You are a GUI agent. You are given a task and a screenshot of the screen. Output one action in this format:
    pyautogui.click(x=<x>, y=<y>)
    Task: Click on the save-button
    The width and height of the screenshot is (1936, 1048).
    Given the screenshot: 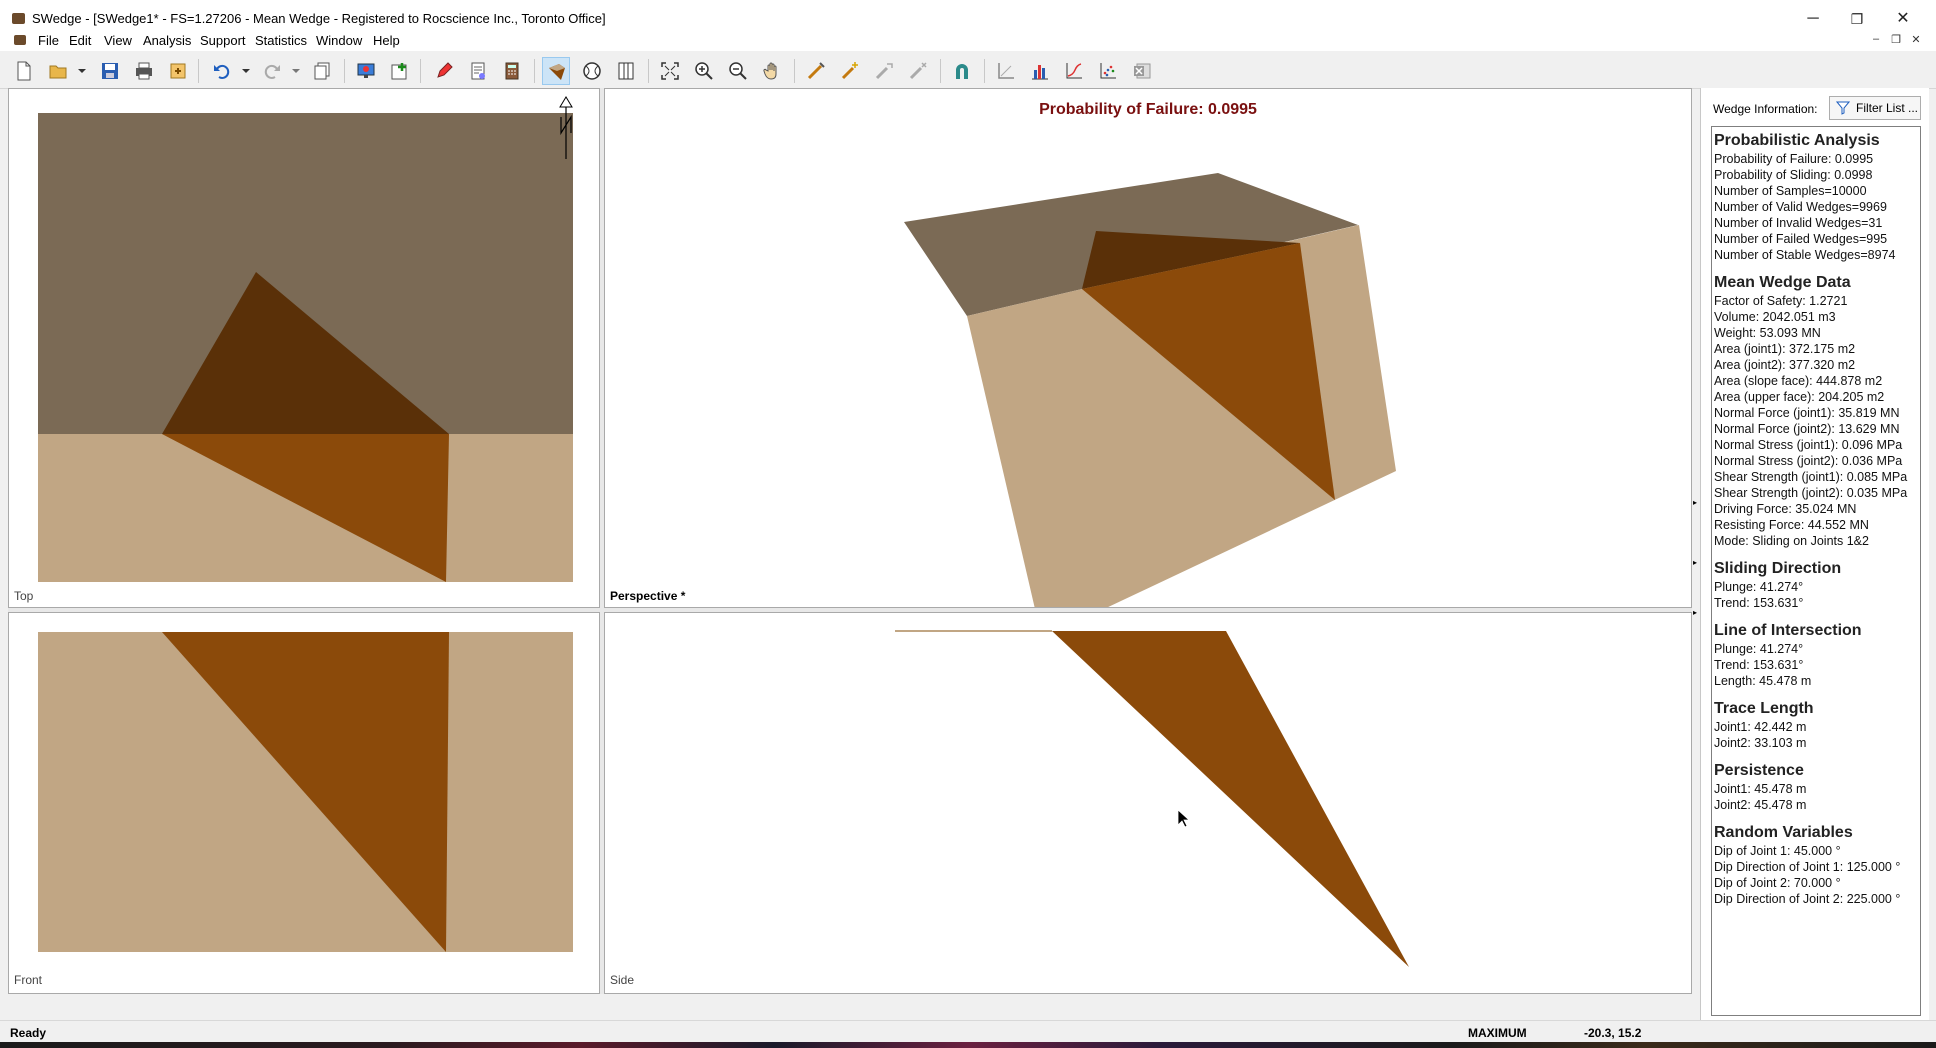 What is the action you would take?
    pyautogui.click(x=110, y=71)
    